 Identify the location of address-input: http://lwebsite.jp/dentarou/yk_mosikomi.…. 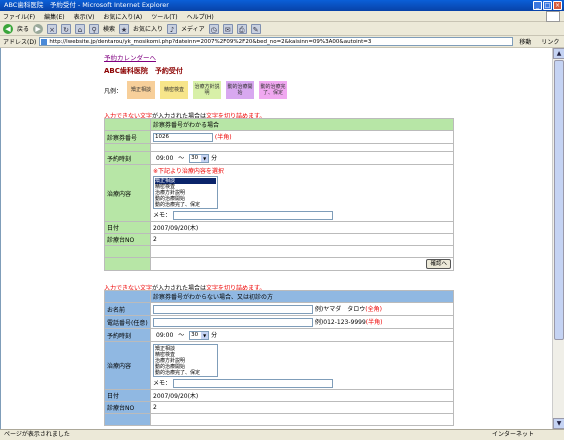
(276, 41).